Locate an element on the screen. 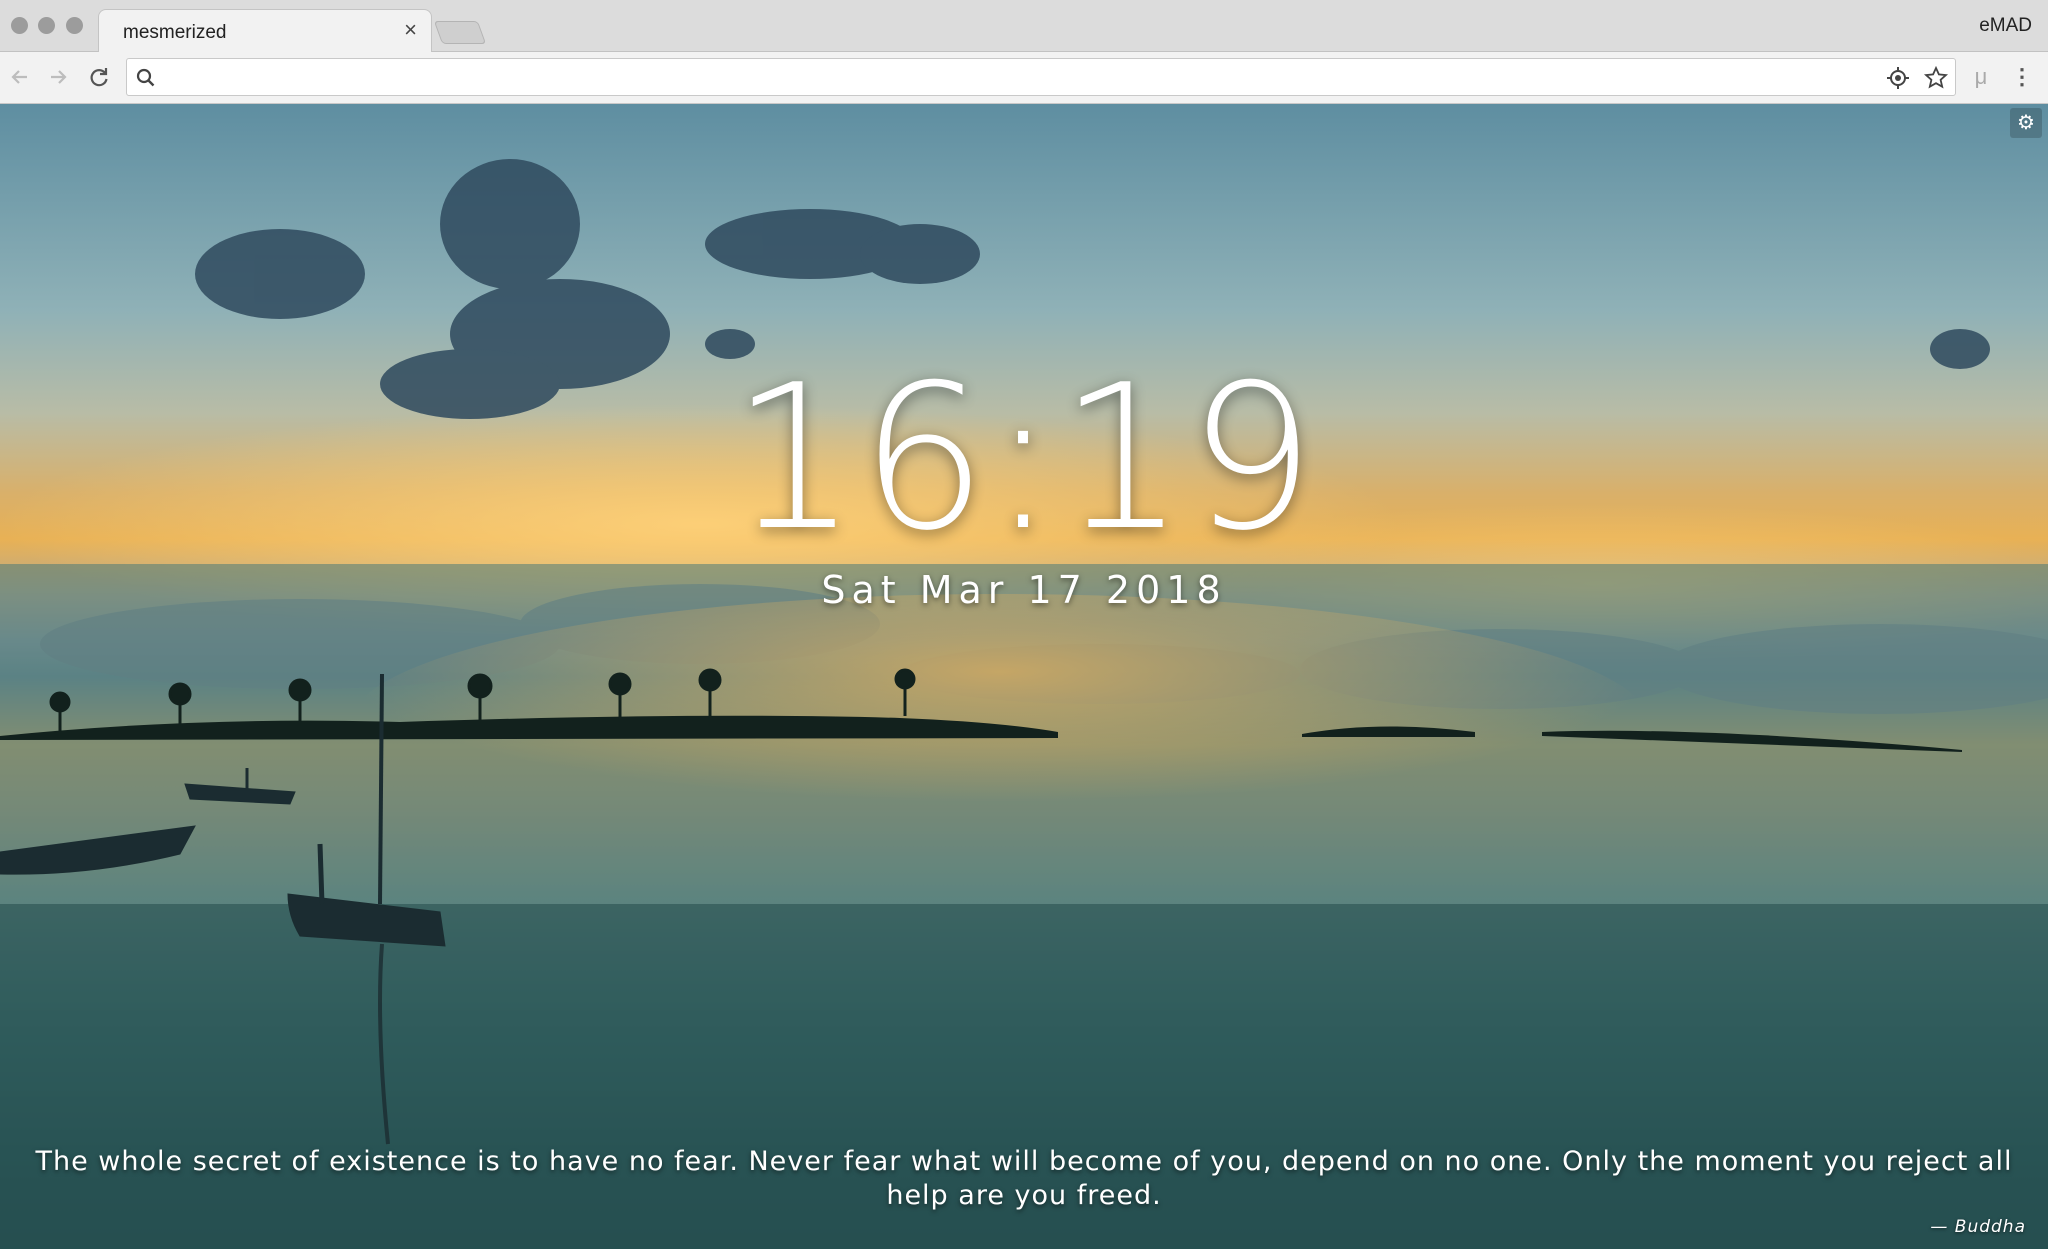 This screenshot has width=2048, height=1249. browser-toolbar: μ ⋮ is located at coordinates (1024, 78).